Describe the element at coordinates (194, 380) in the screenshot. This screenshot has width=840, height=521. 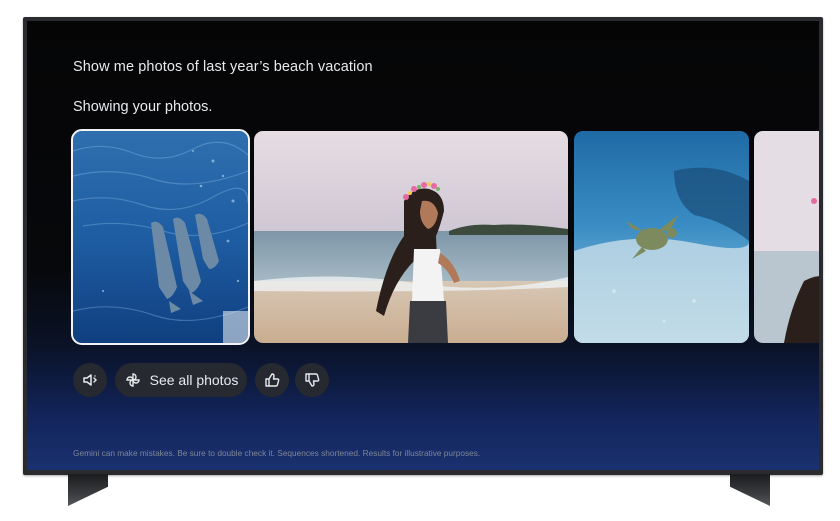
I see `see-all-photos-label: See all photos` at that location.